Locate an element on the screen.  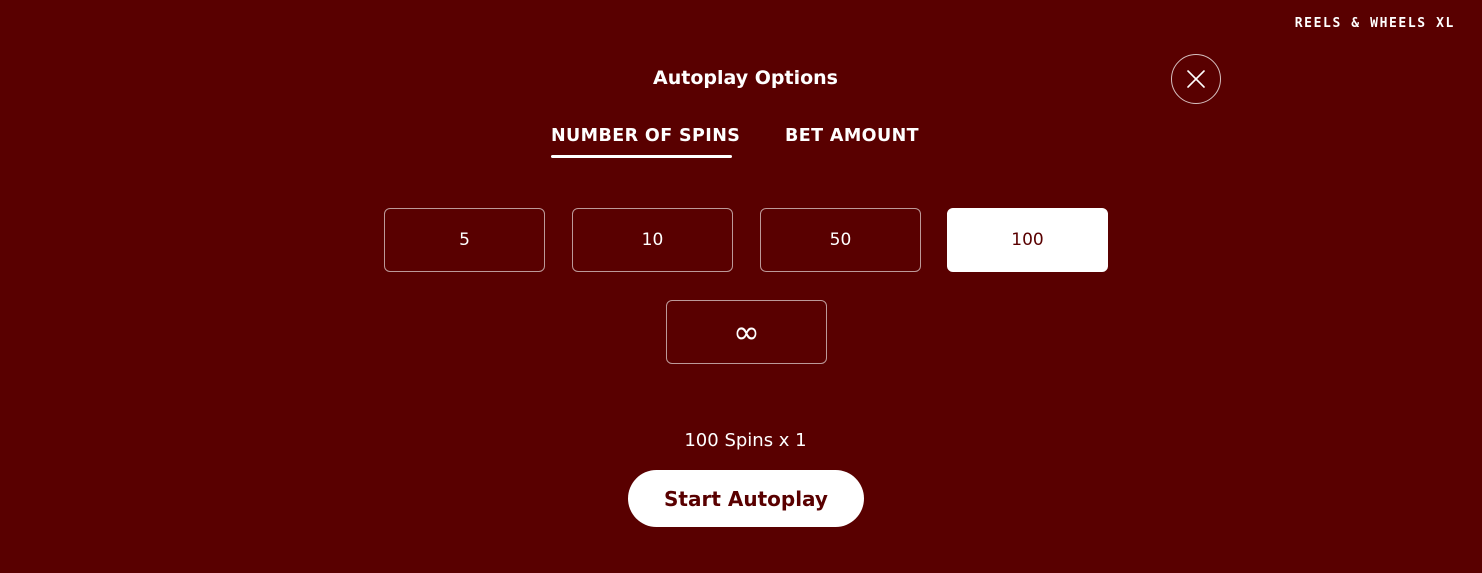
start-autoplay-button: Start Autoplay is located at coordinates (746, 498).